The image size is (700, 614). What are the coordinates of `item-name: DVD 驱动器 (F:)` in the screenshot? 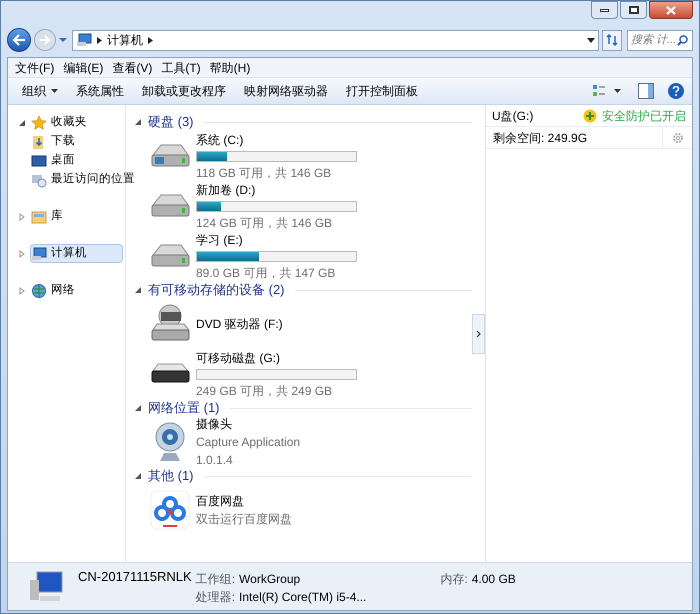 It's located at (239, 324).